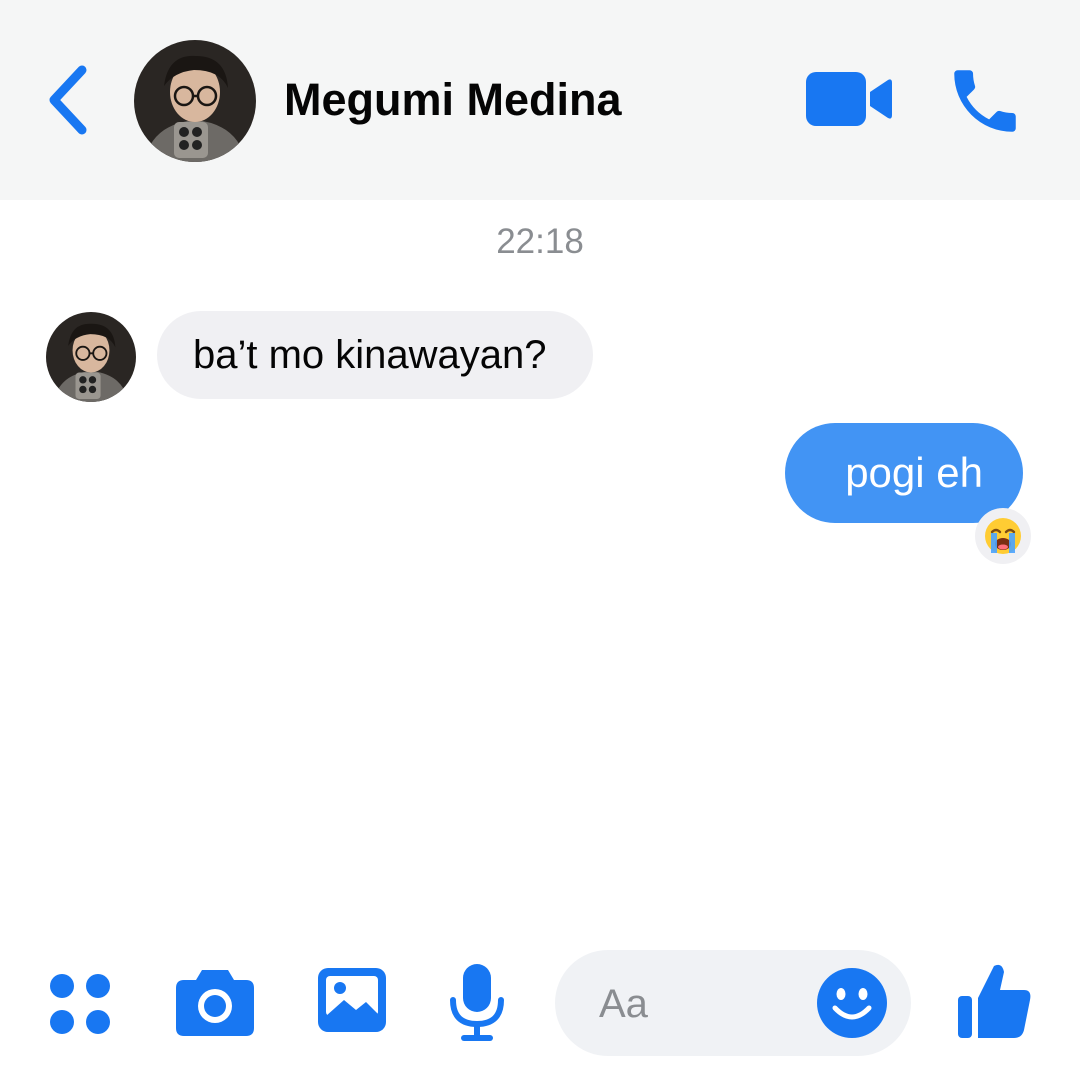 The height and width of the screenshot is (1080, 1080). I want to click on apps-button, so click(80, 1004).